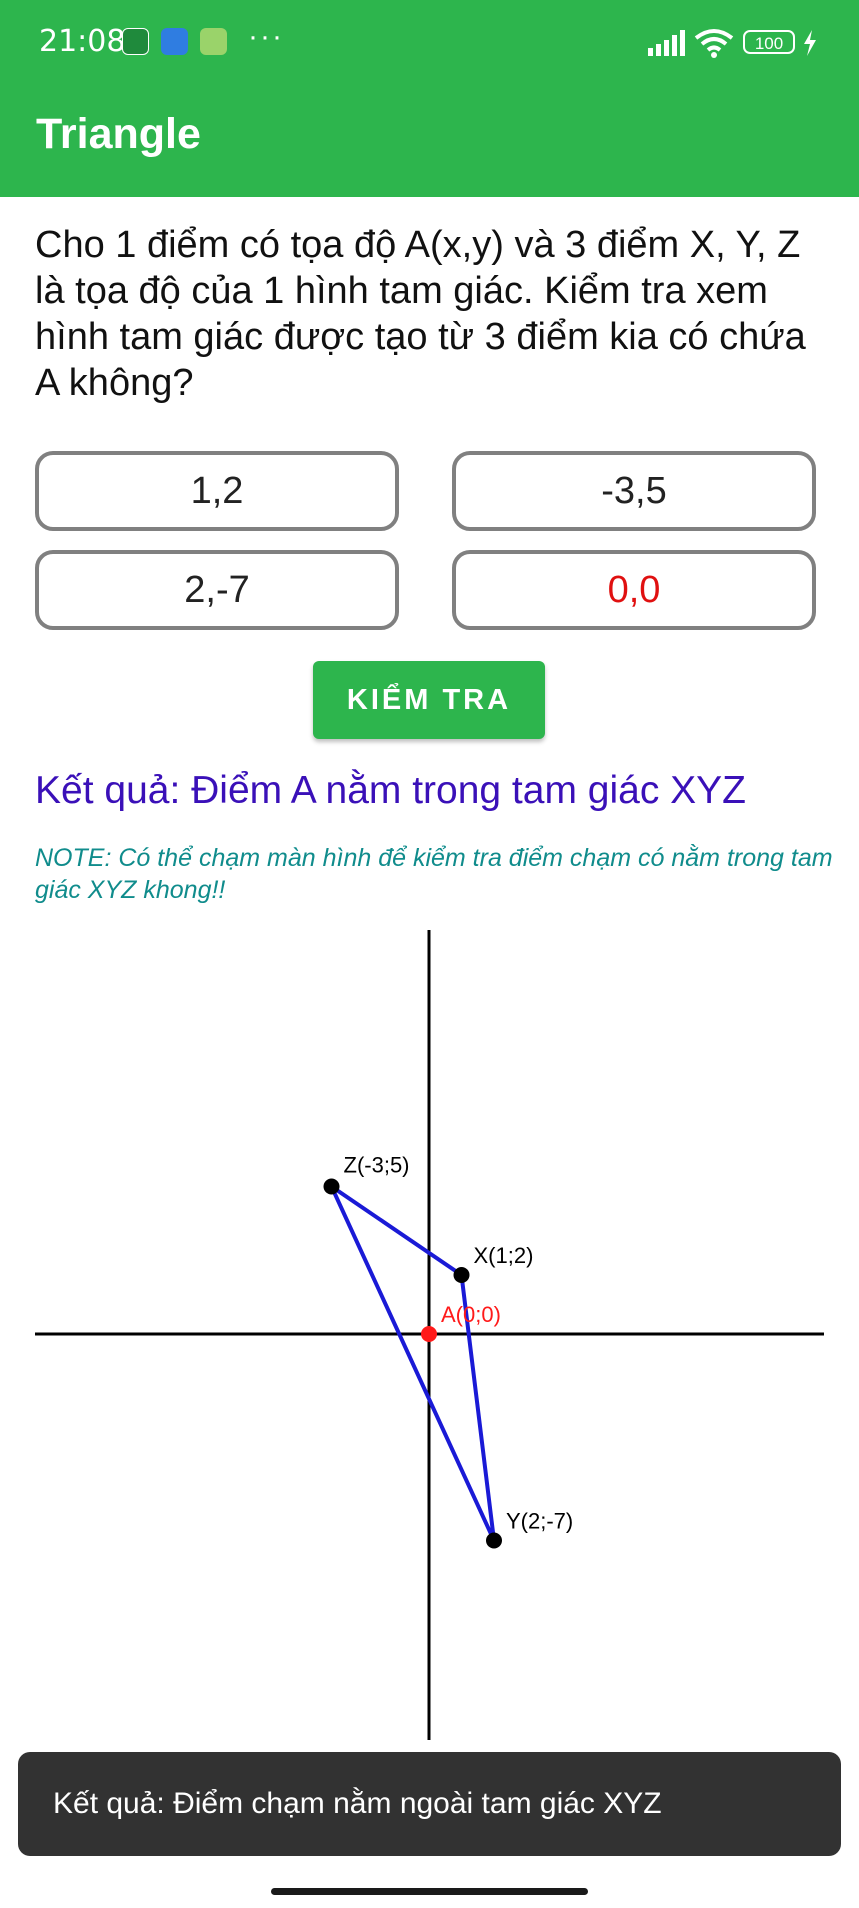  Describe the element at coordinates (504, 1255) in the screenshot. I see `point-x-label: X(1;2)` at that location.